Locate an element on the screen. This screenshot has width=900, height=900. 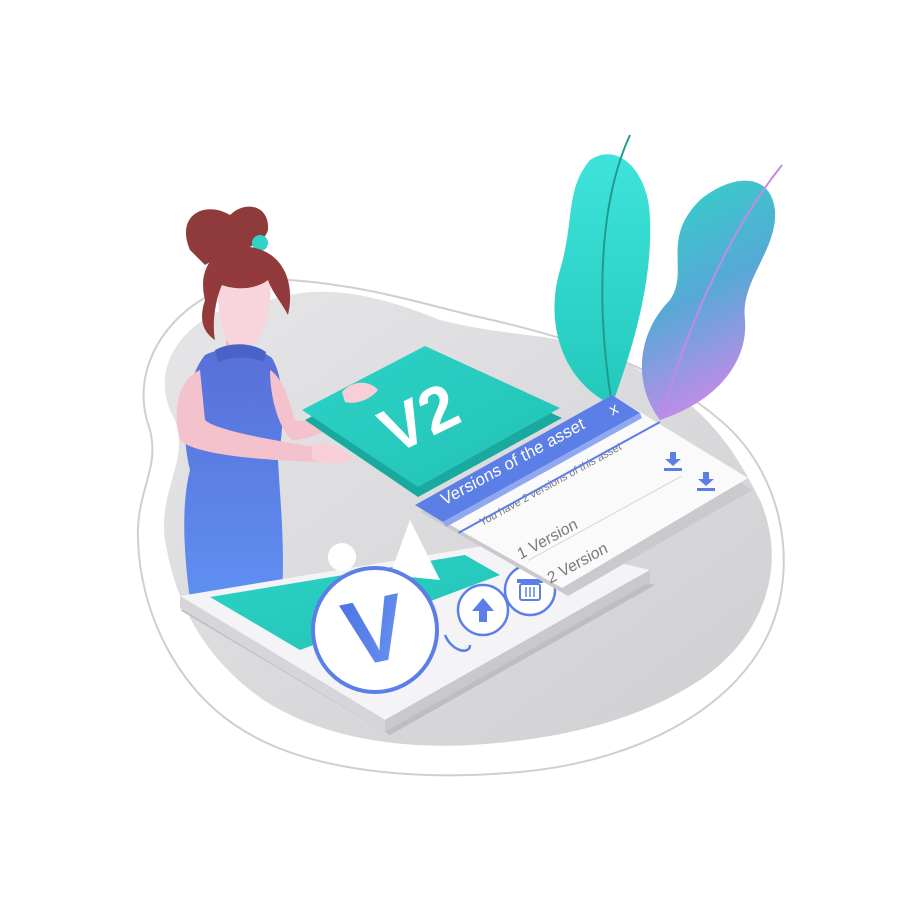
plant-leaves is located at coordinates (668, 277).